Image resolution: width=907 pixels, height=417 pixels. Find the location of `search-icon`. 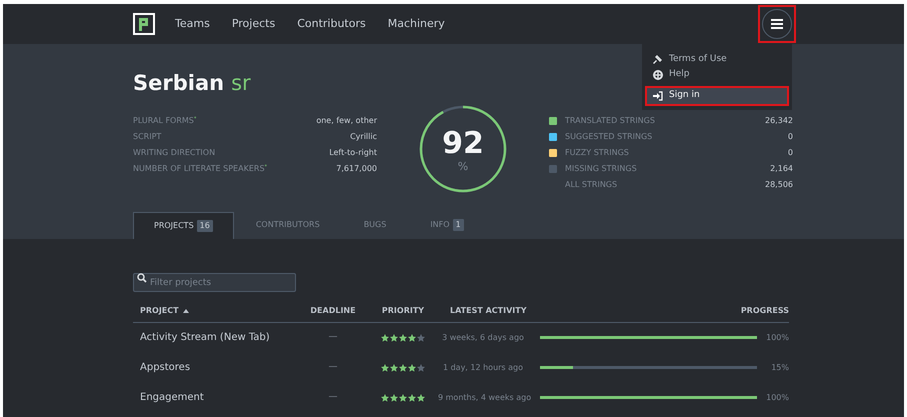

search-icon is located at coordinates (142, 277).